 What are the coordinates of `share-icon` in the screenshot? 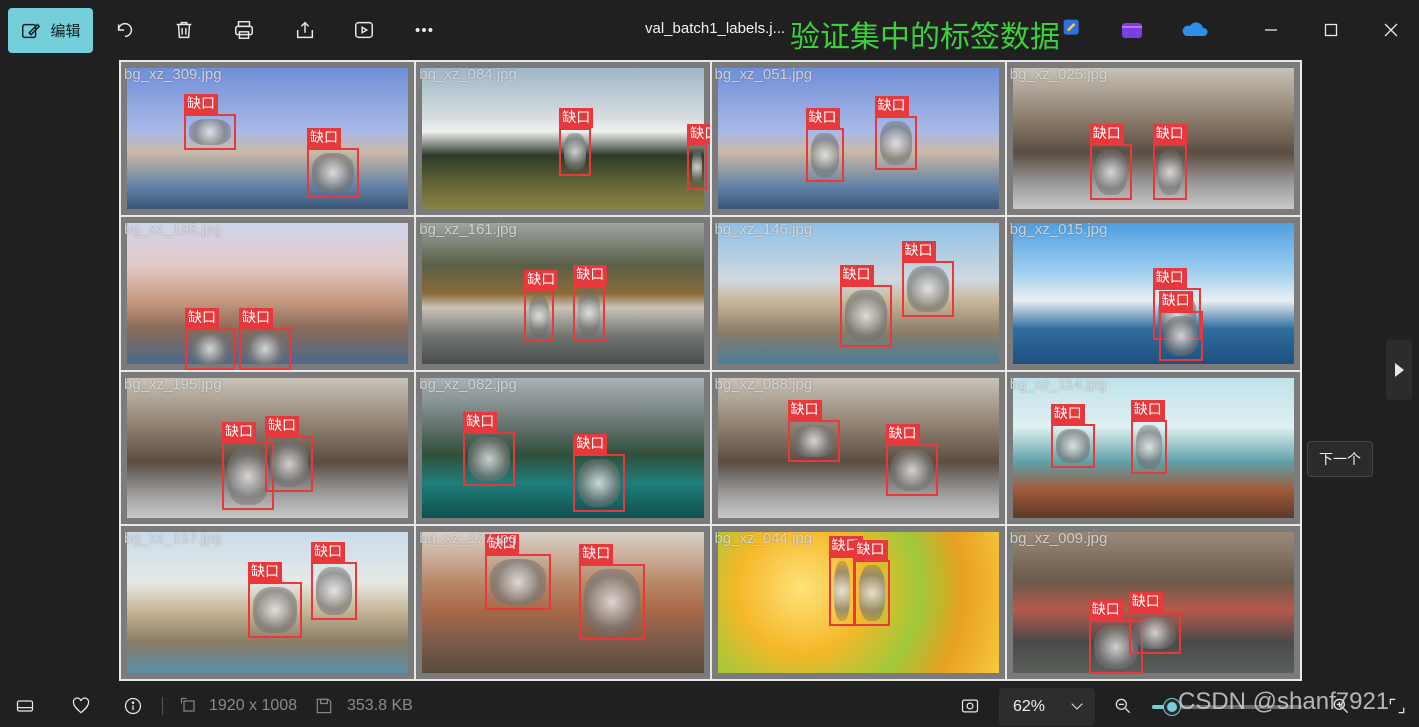 It's located at (305, 30).